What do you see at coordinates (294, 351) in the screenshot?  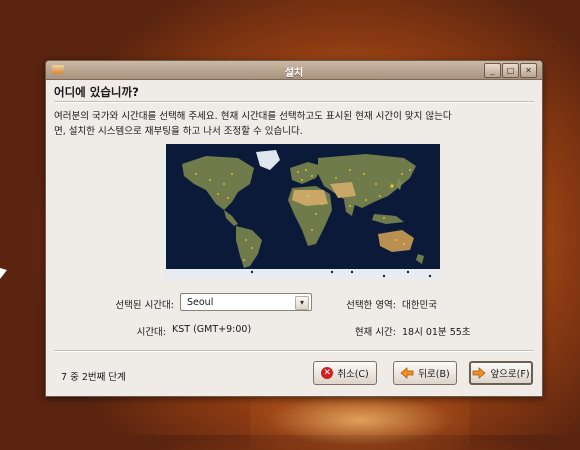 I see `footer-divider` at bounding box center [294, 351].